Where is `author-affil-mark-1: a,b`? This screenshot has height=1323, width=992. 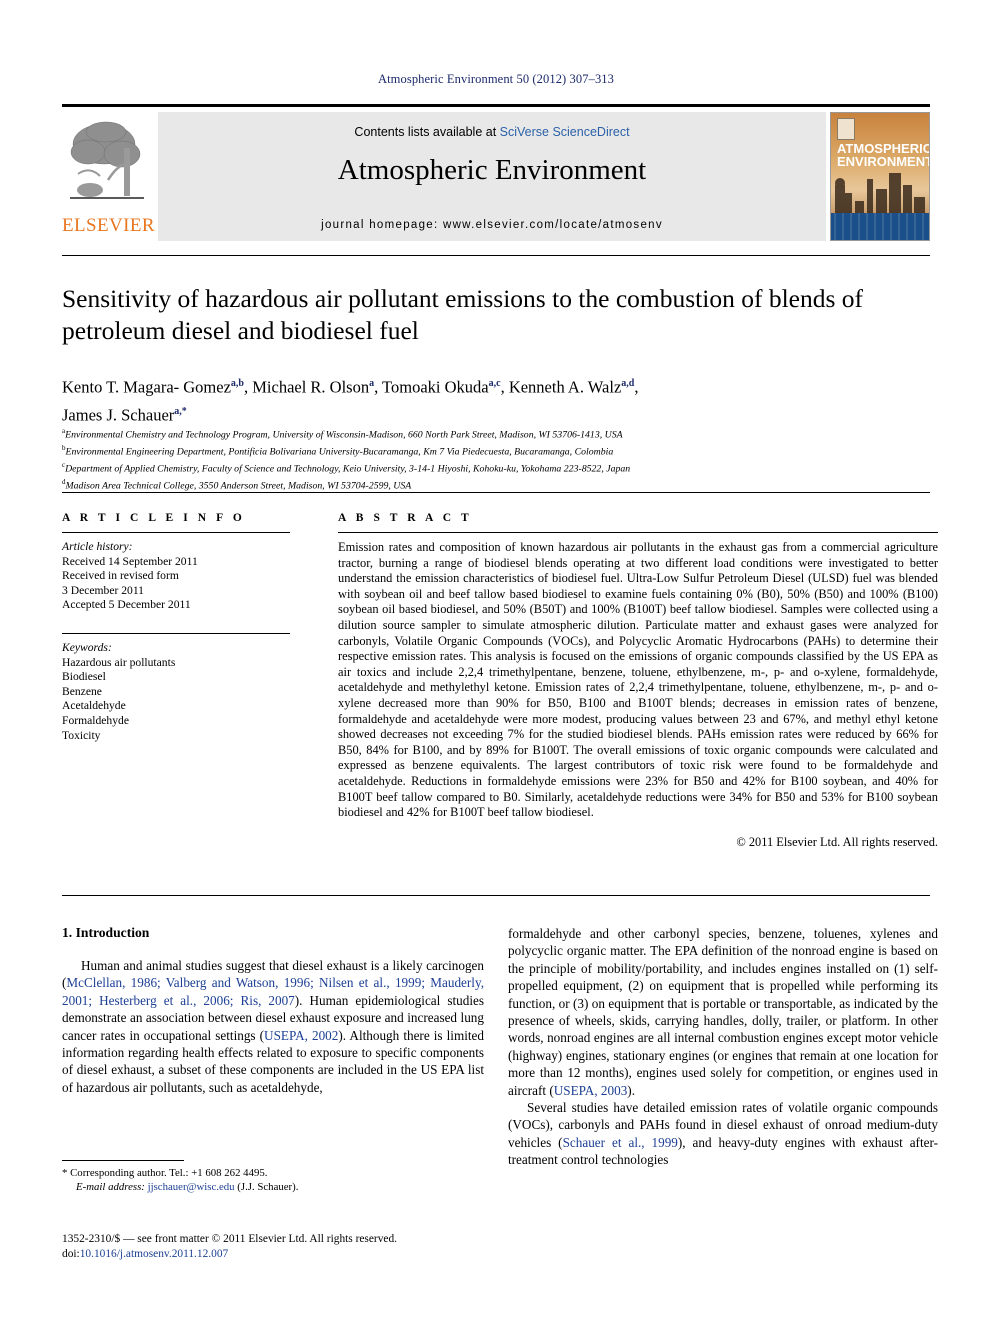 author-affil-mark-1: a,b is located at coordinates (237, 383).